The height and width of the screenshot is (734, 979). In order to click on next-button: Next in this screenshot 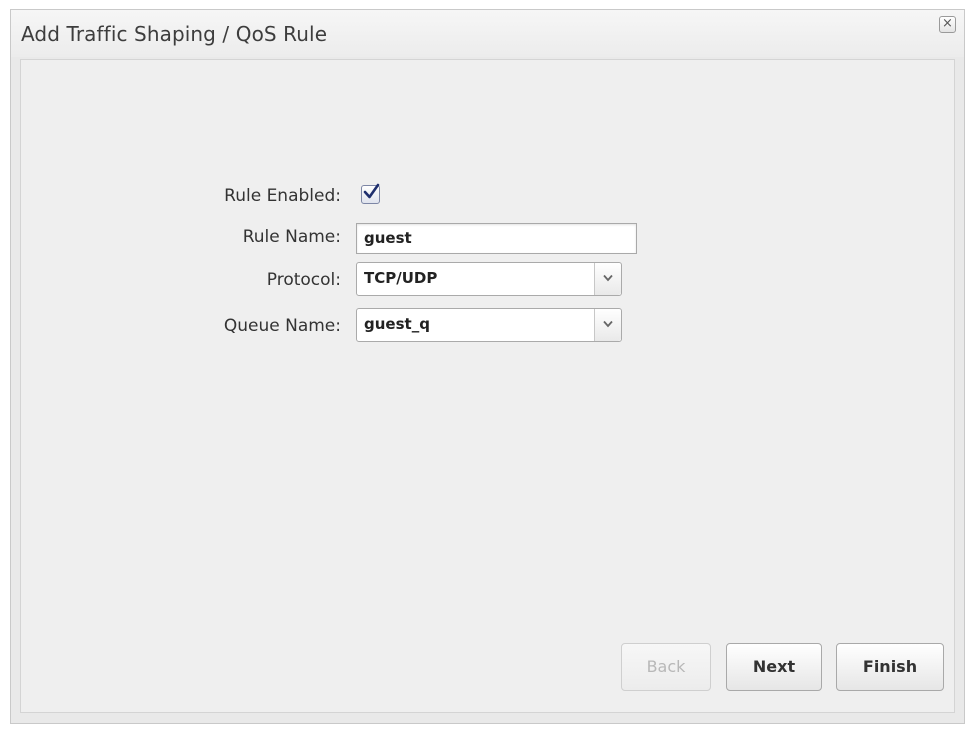, I will do `click(774, 667)`.